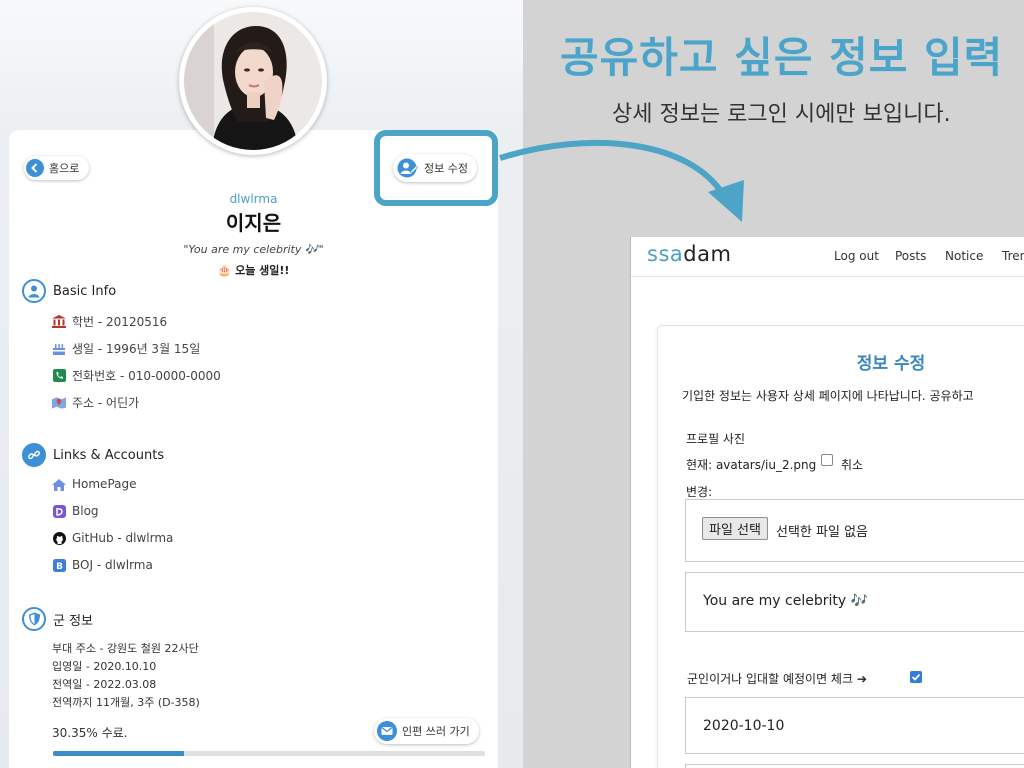 The image size is (1024, 768). I want to click on change-photo-label: 변경:, so click(699, 492).